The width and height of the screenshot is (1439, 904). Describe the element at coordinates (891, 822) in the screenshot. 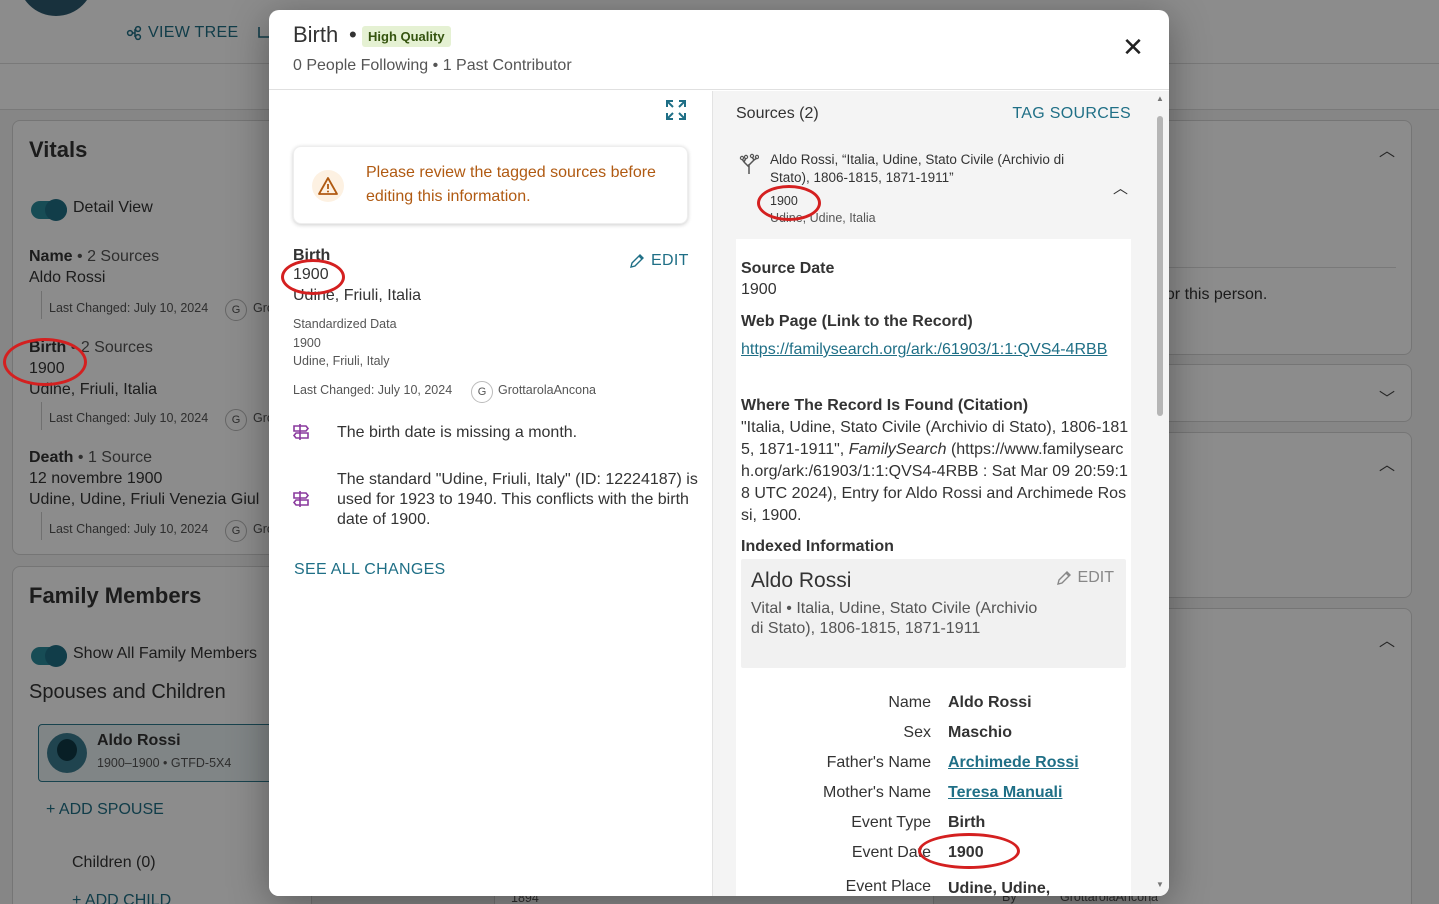

I see `field-label: Event Type` at that location.